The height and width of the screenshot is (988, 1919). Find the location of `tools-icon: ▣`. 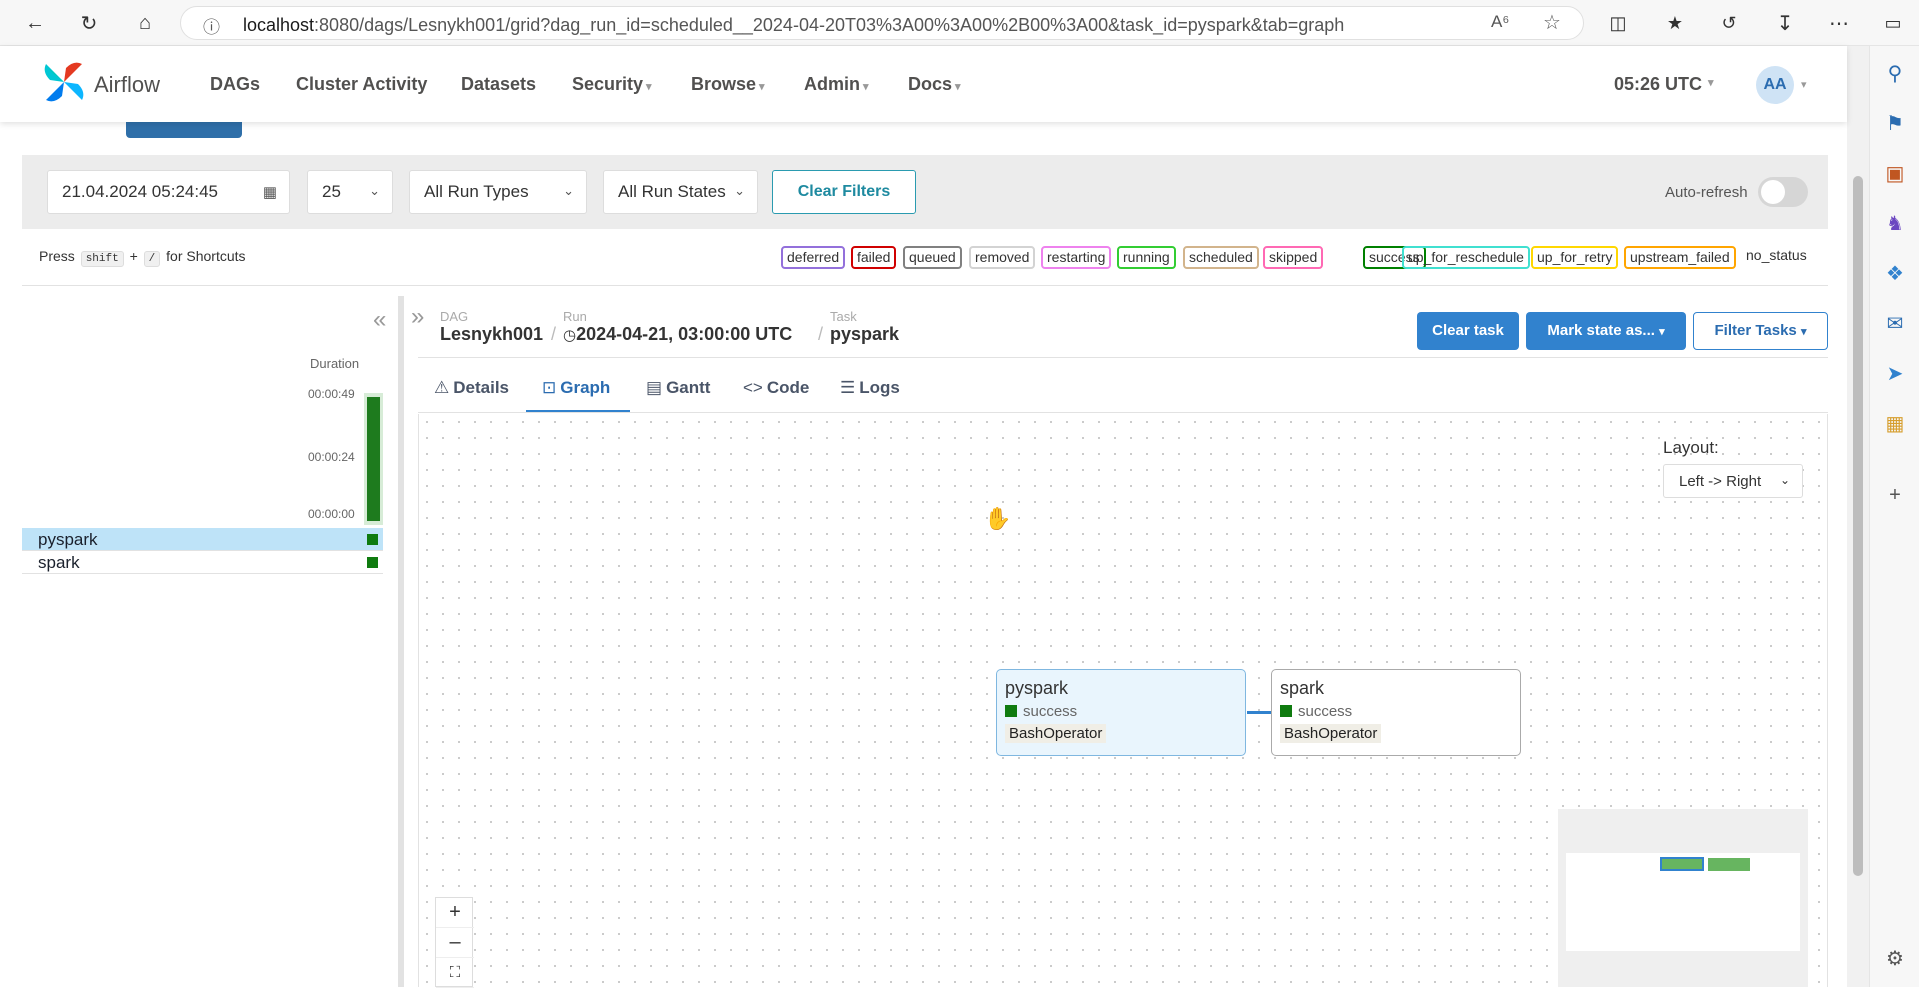

tools-icon: ▣ is located at coordinates (1895, 173).